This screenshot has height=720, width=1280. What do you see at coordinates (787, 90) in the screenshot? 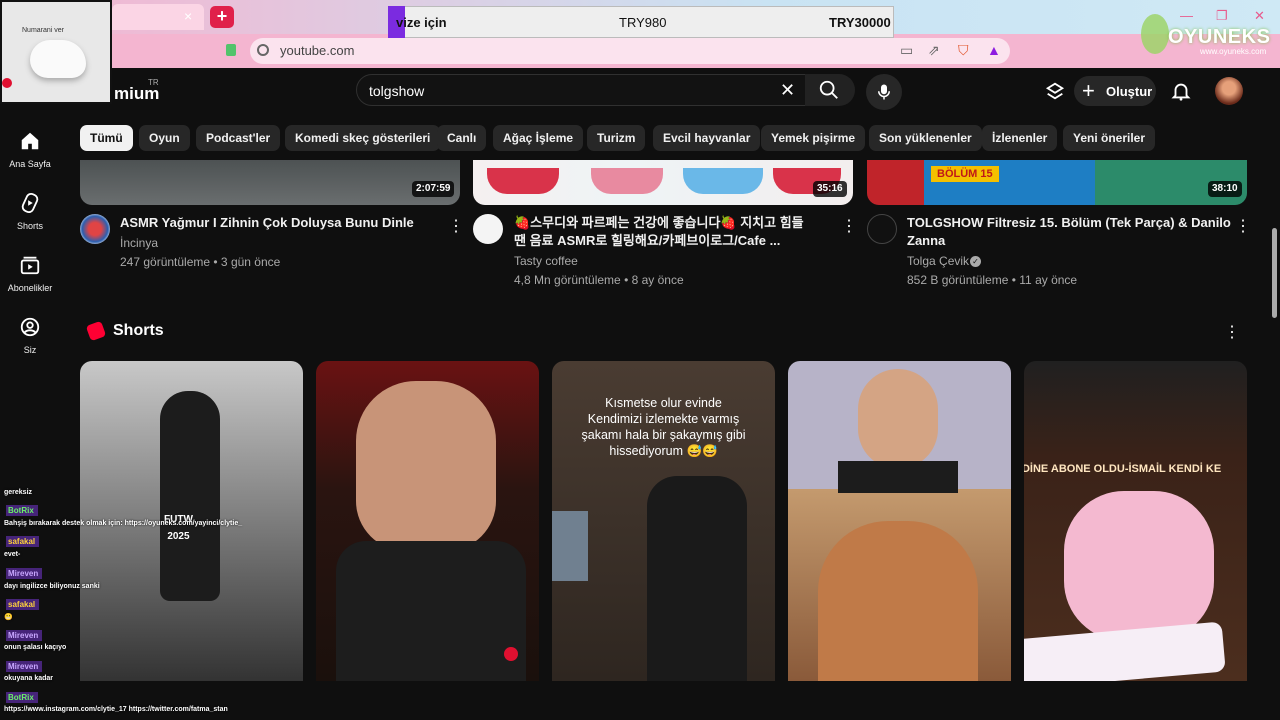
I see `clear-search-icon: ✕` at bounding box center [787, 90].